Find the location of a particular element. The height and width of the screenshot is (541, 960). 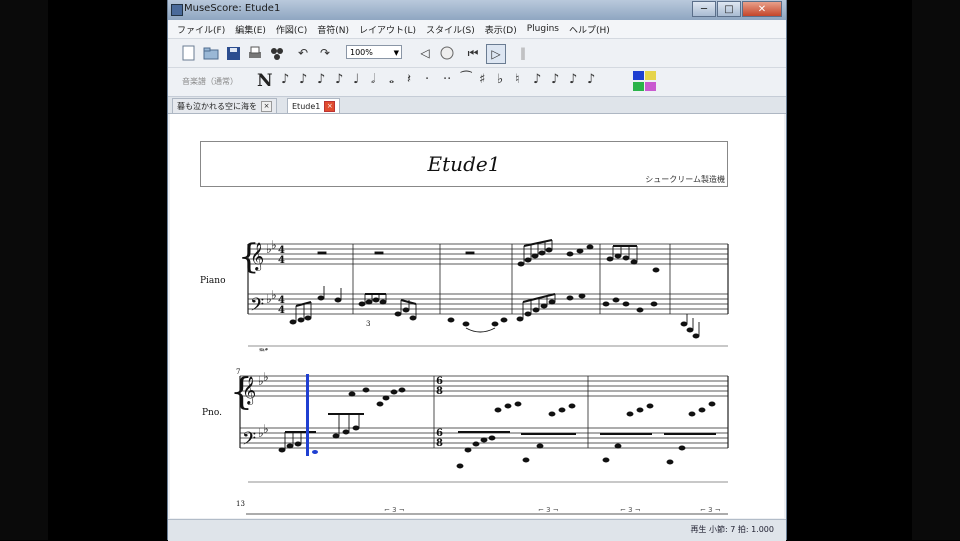

system-1-notes is located at coordinates (494, 289).